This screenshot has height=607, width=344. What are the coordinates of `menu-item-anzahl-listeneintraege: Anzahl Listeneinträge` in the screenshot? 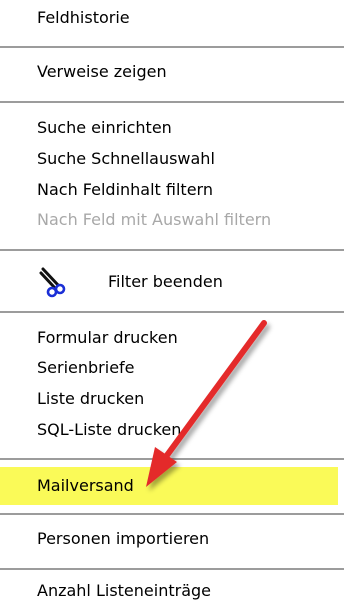 It's located at (124, 591).